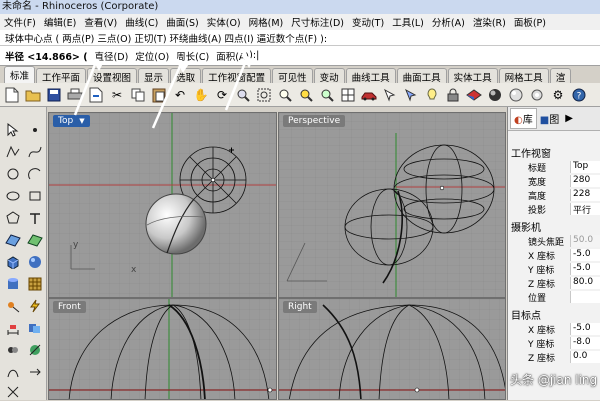 Image resolution: width=600 pixels, height=401 pixels. What do you see at coordinates (537, 183) in the screenshot?
I see `prop-key: 宽度` at bounding box center [537, 183].